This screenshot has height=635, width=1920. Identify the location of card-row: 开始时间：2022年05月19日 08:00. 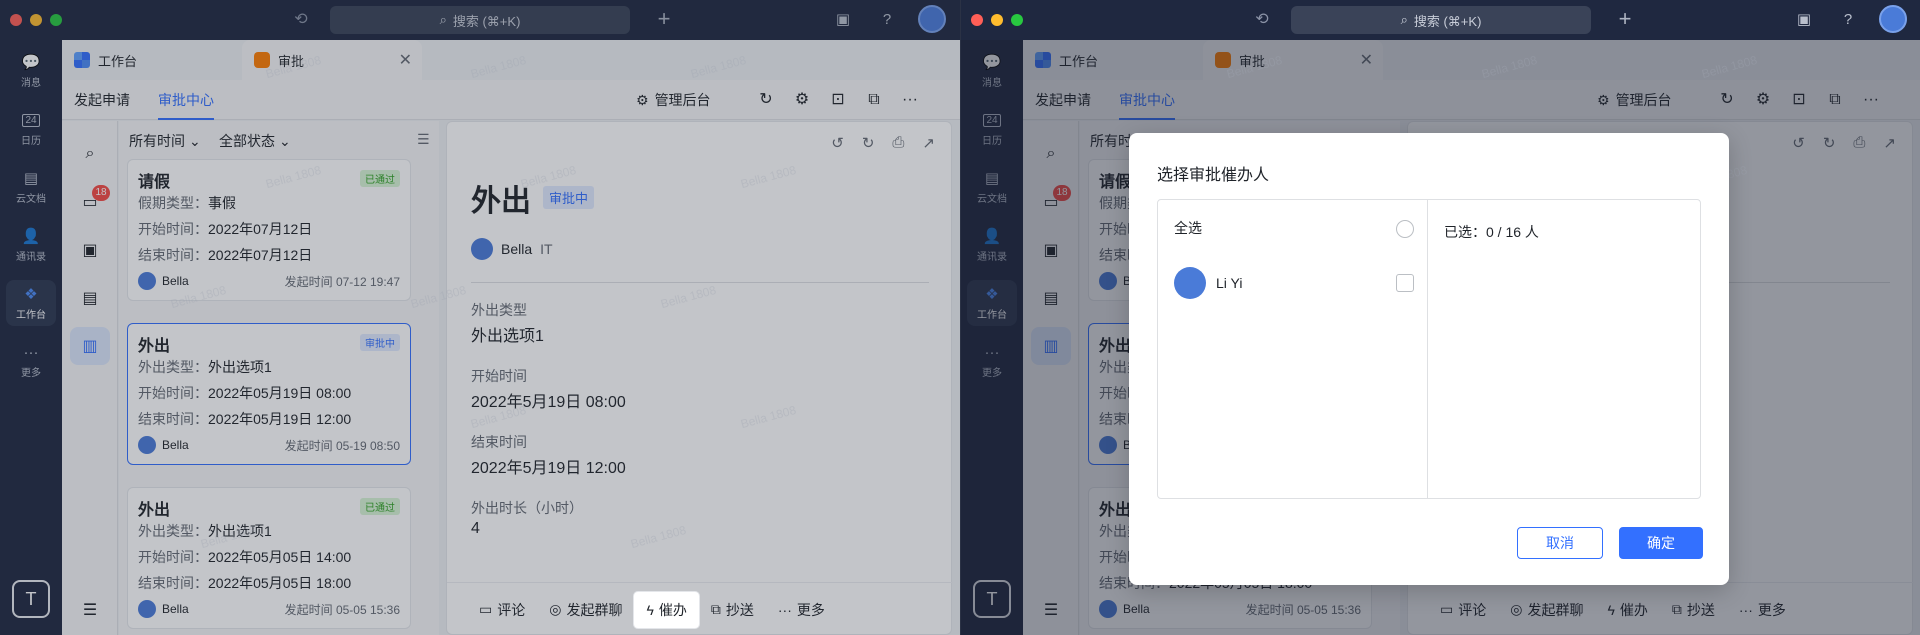
(269, 393).